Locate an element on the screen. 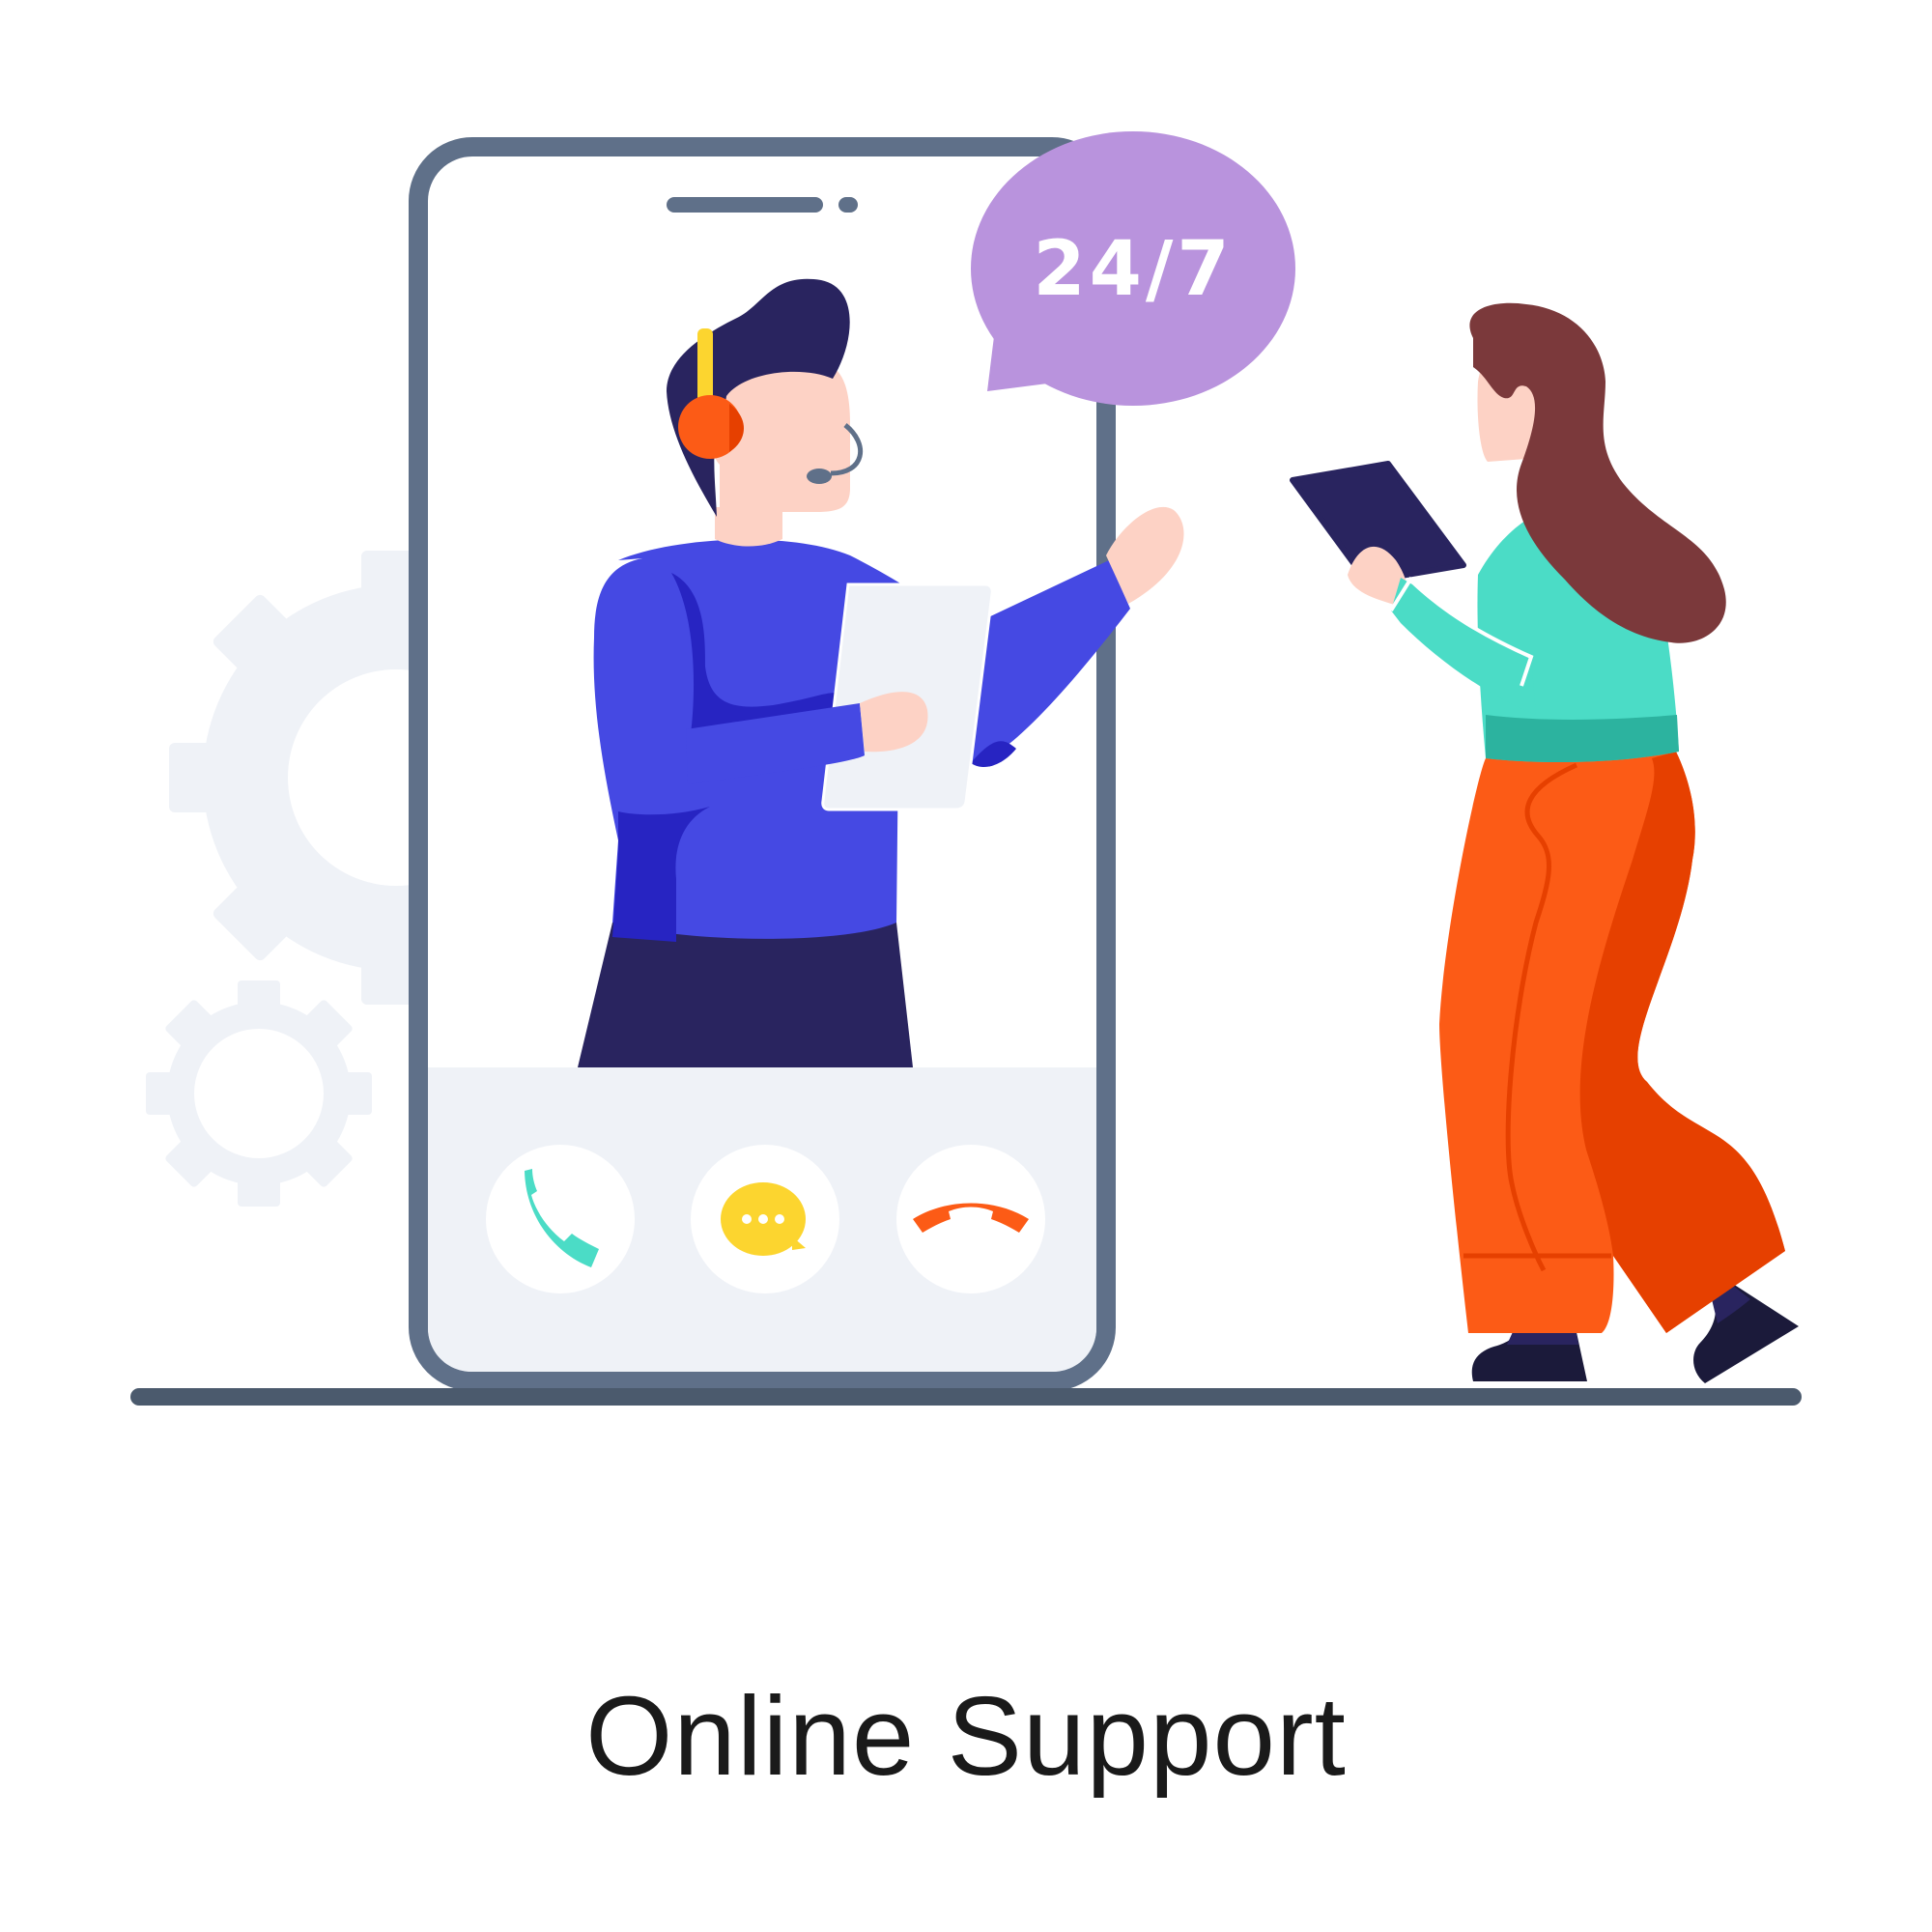  call-controls-panel is located at coordinates (762, 1219).